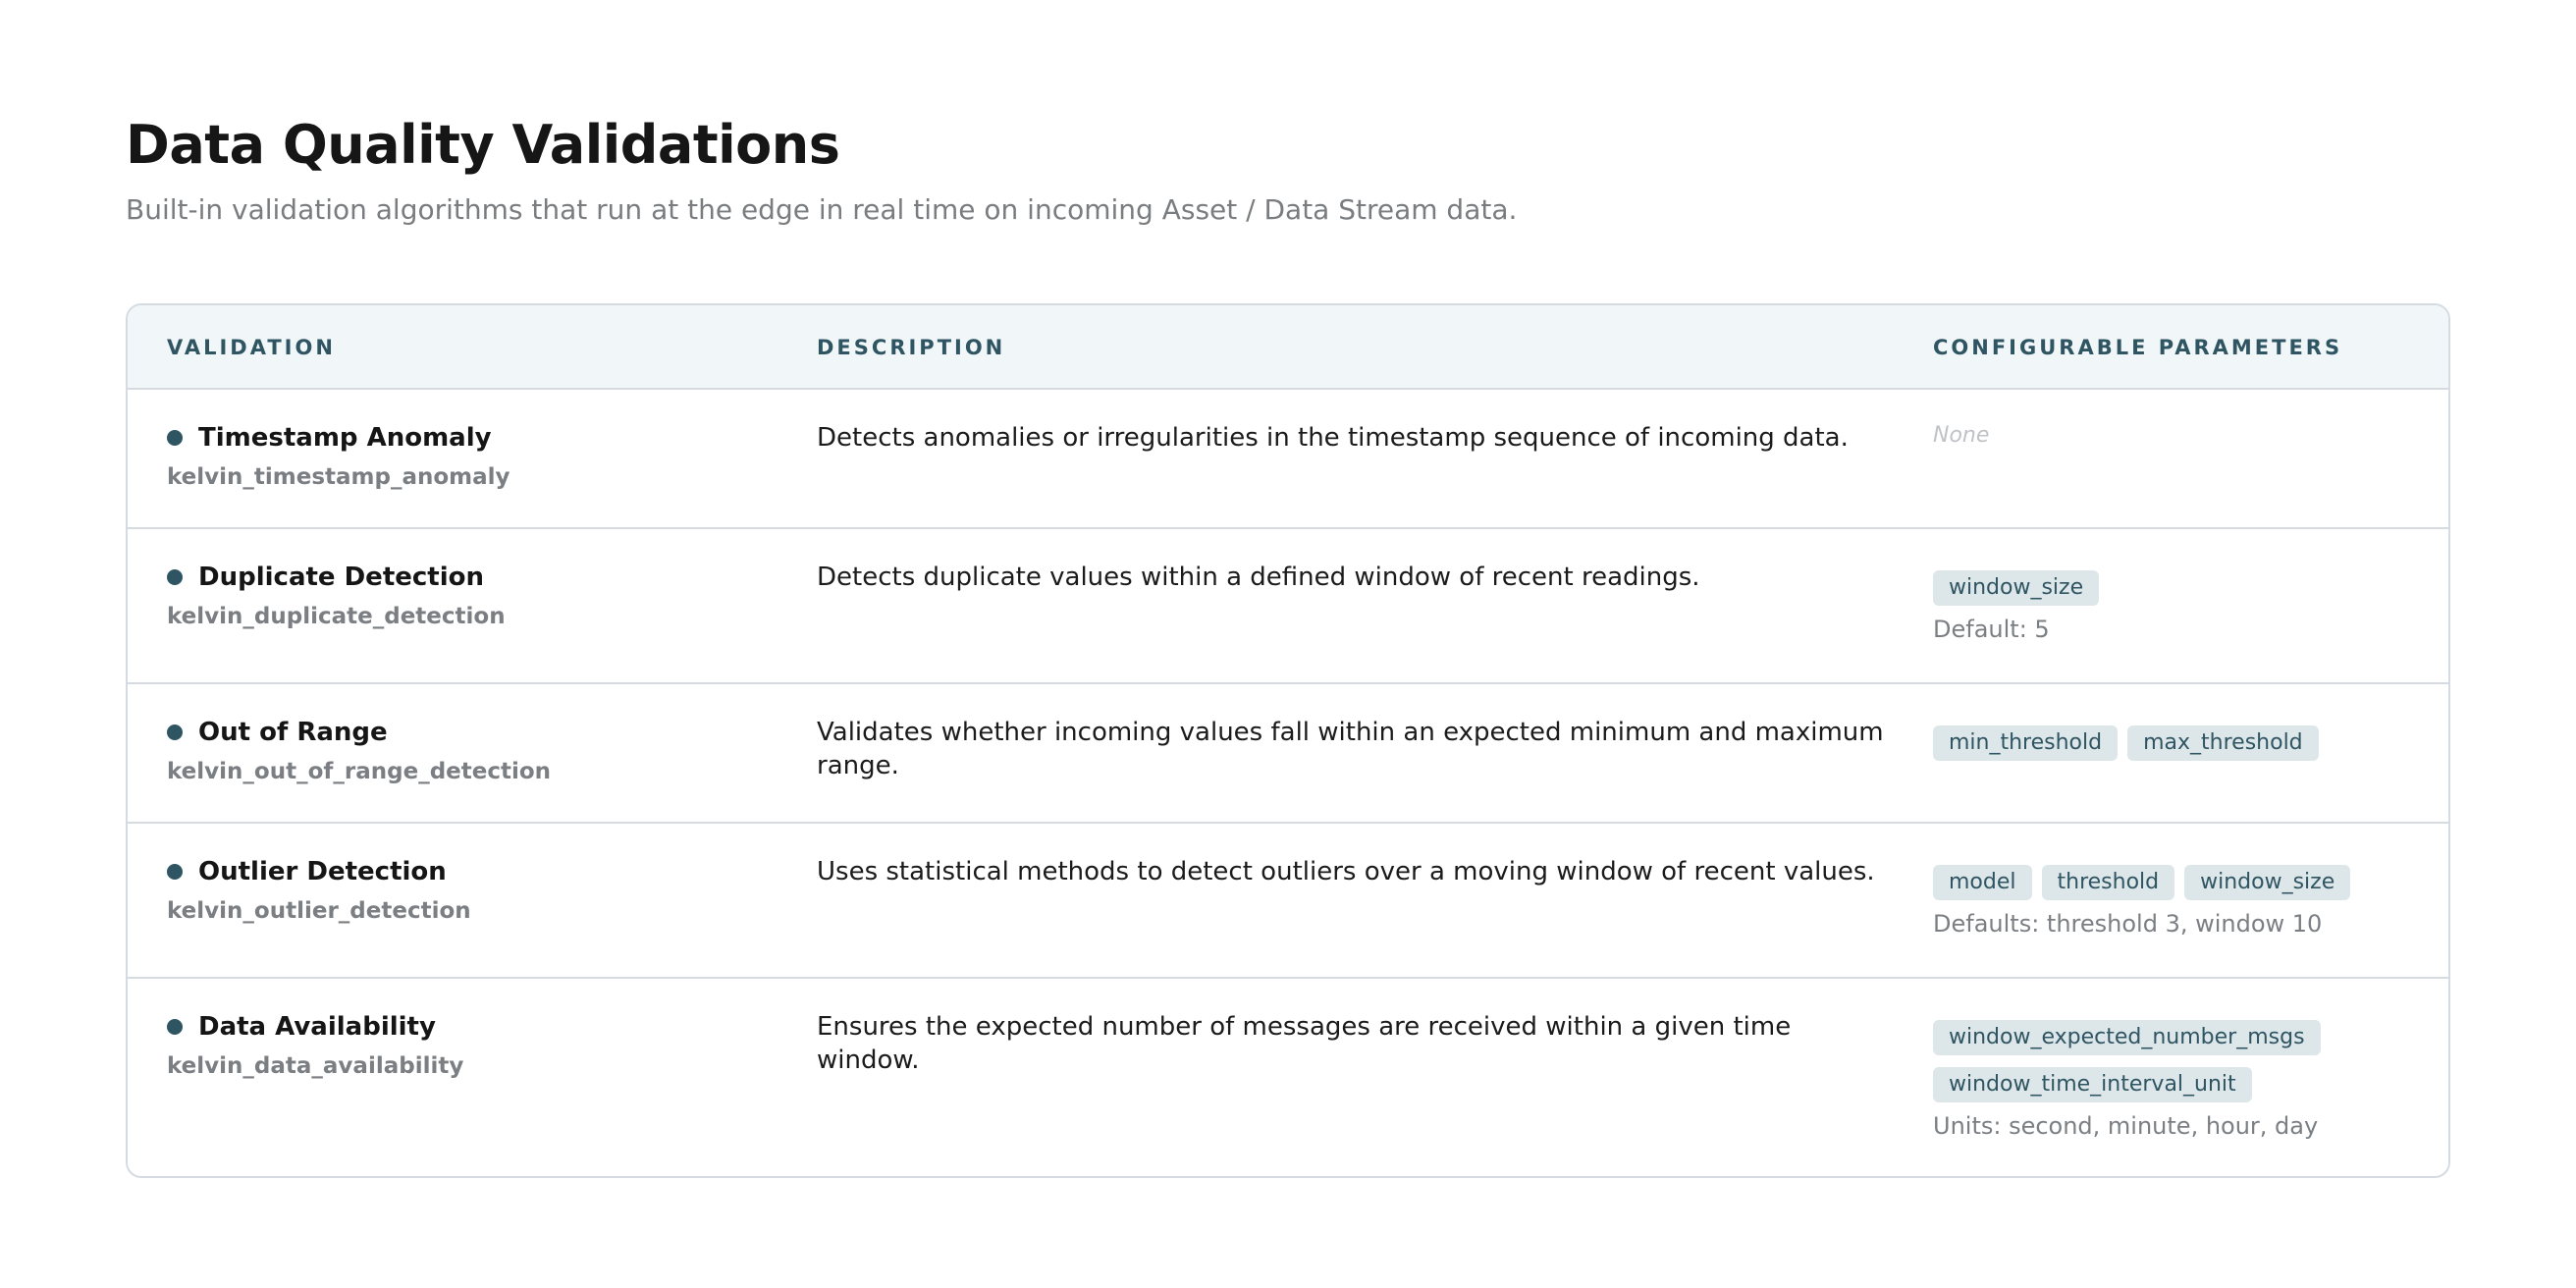  I want to click on parameter-chip: min_threshold, so click(2026, 743).